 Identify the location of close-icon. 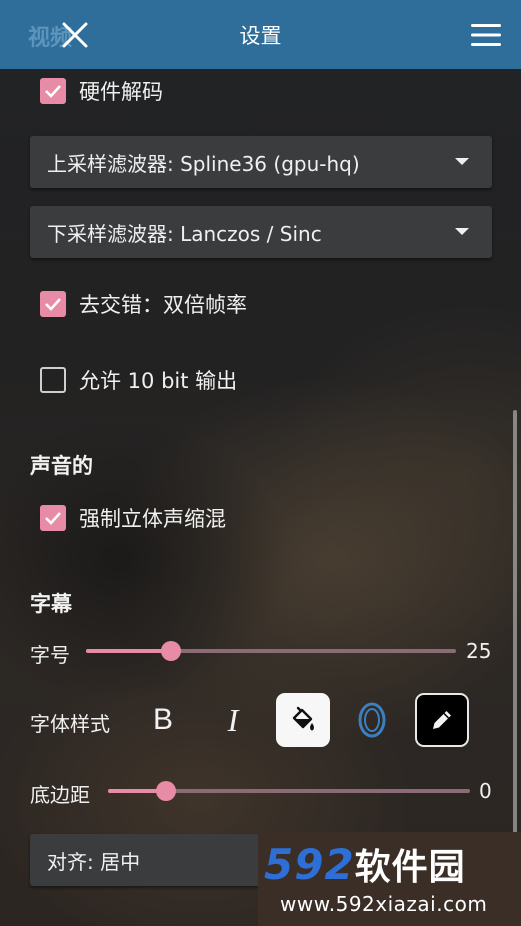
(75, 35).